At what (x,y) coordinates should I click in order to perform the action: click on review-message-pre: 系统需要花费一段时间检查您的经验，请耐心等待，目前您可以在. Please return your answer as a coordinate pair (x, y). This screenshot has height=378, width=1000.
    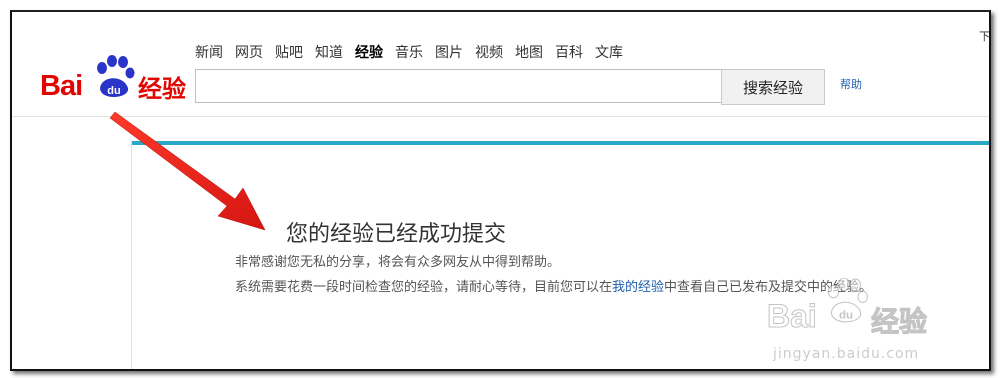
    Looking at the image, I should click on (424, 287).